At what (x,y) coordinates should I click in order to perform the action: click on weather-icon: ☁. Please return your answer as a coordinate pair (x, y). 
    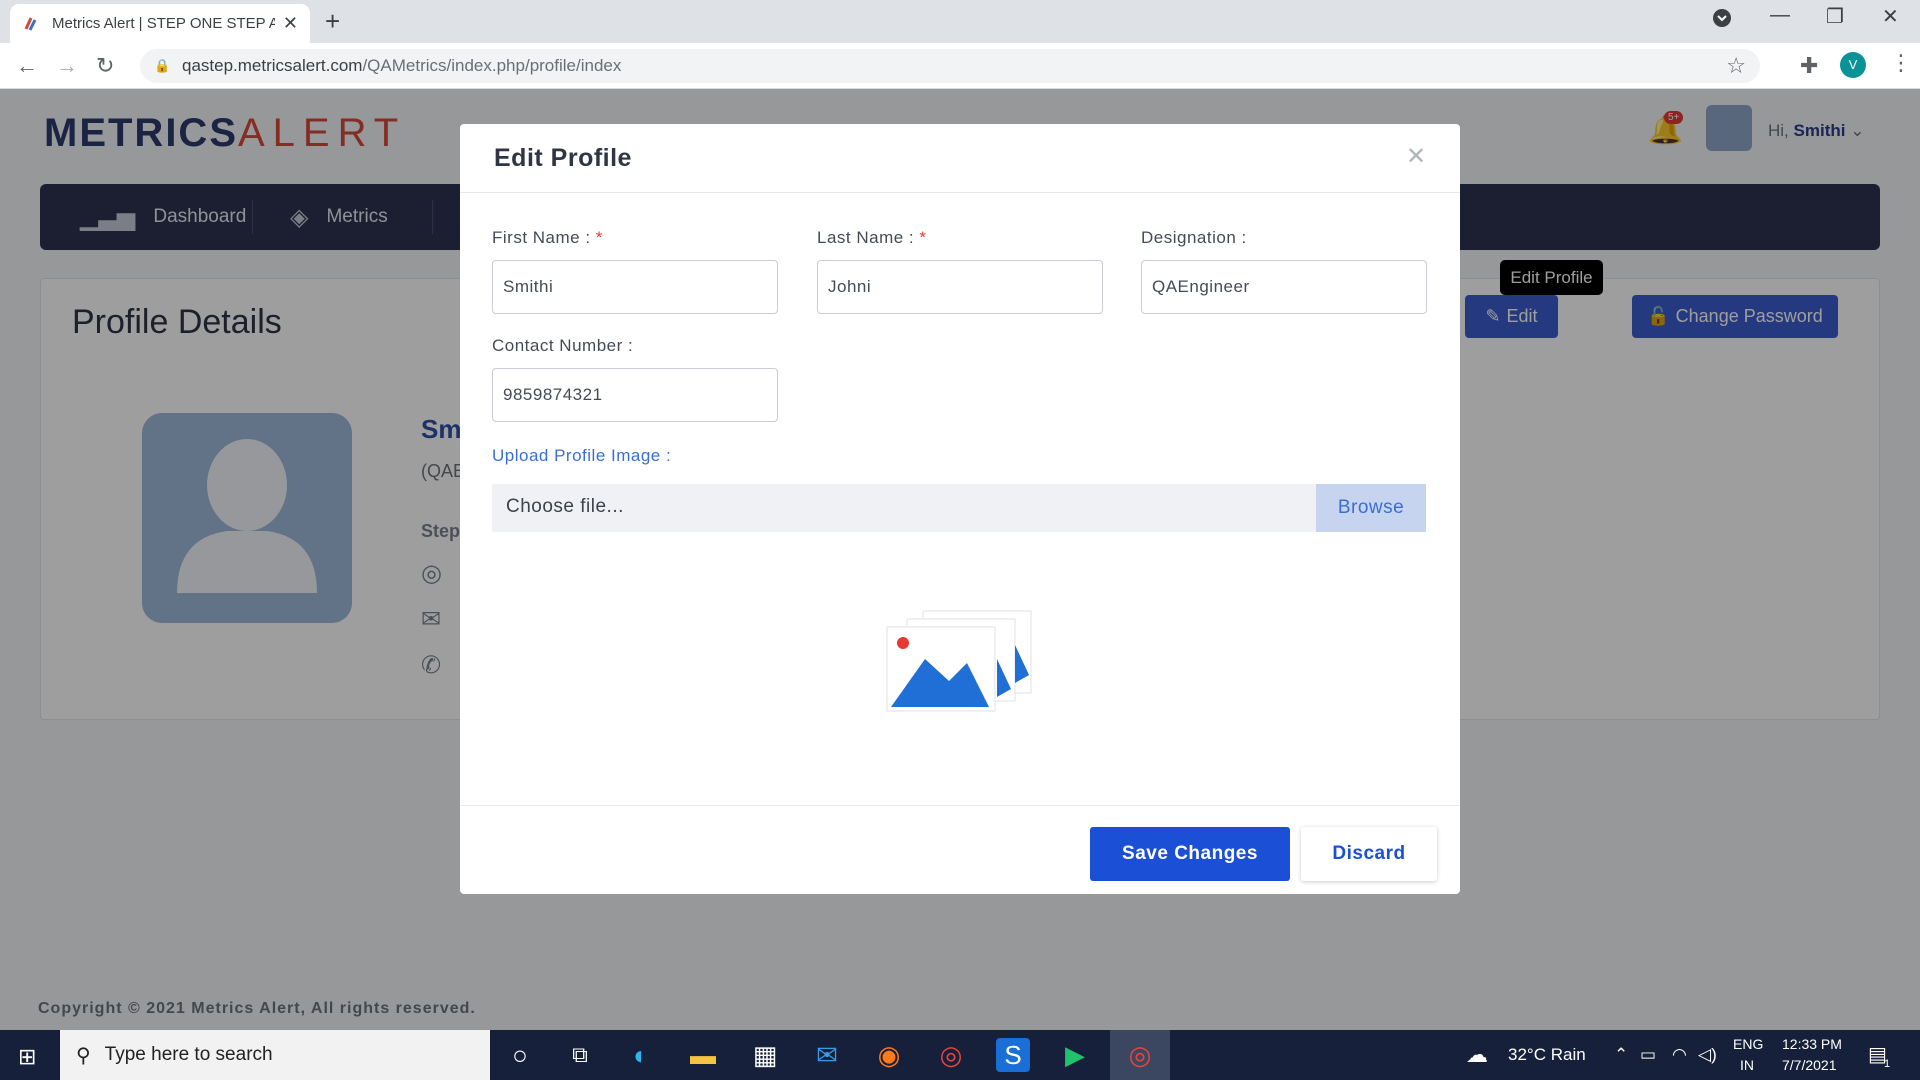
    Looking at the image, I should click on (1477, 1055).